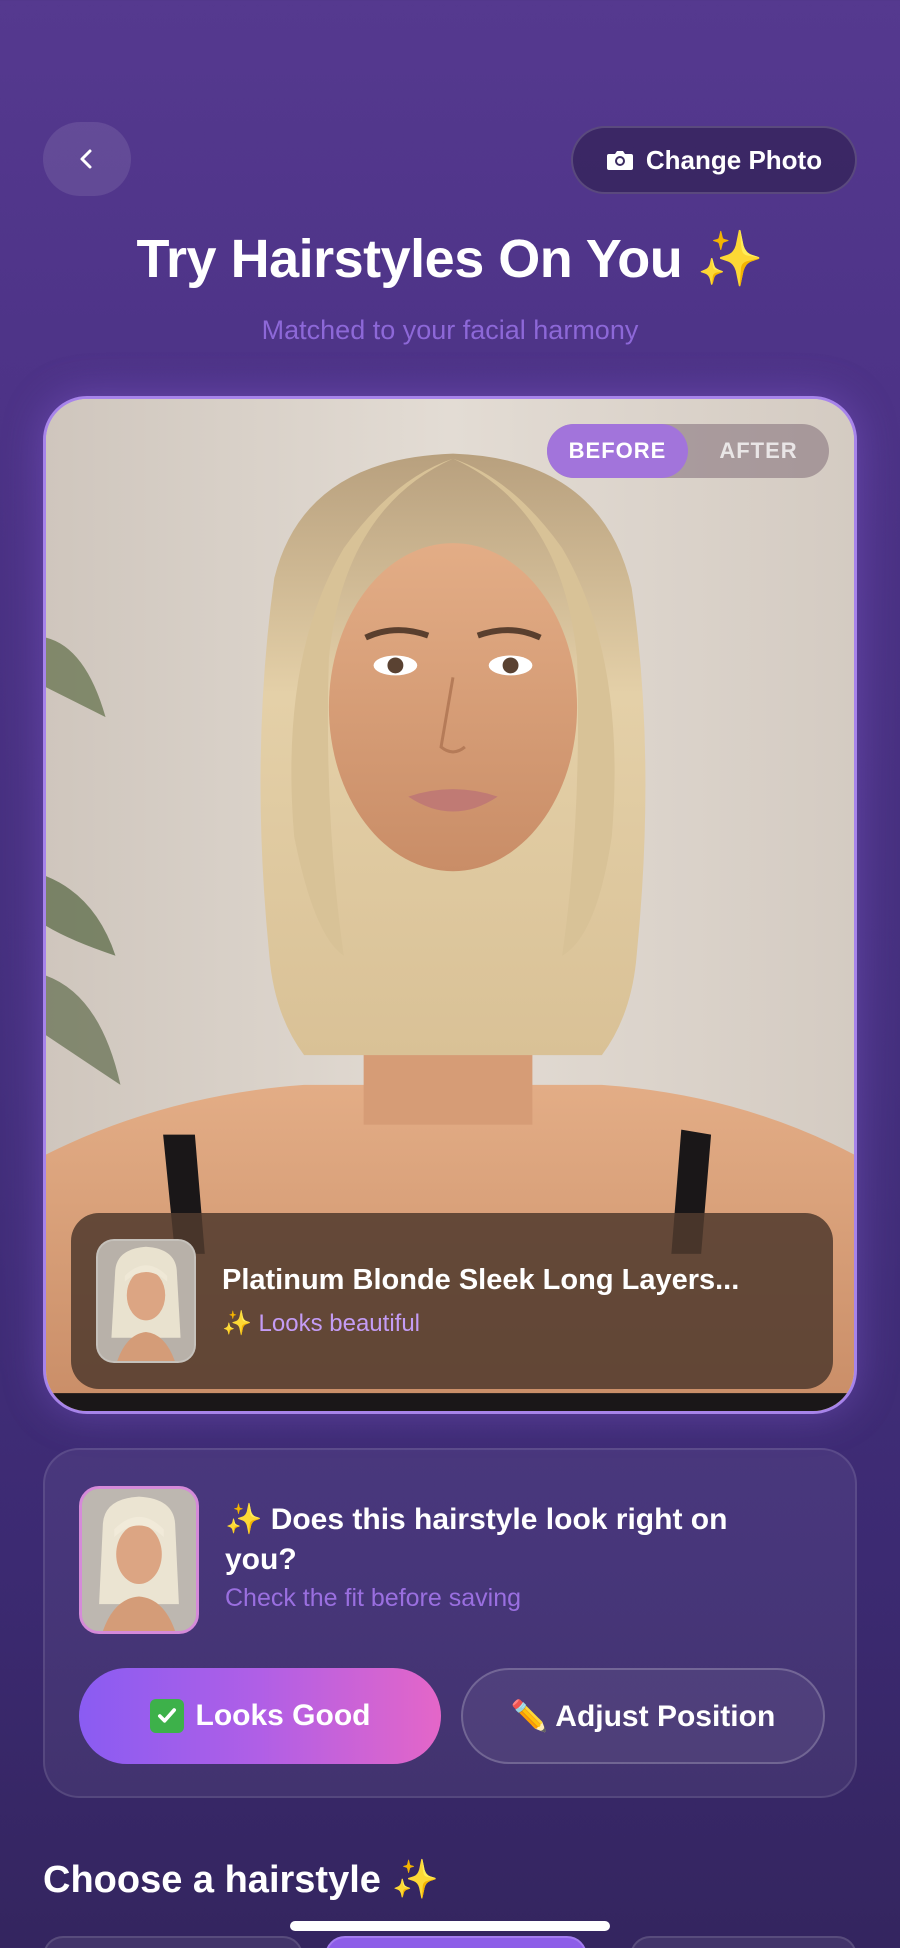 Image resolution: width=900 pixels, height=1948 pixels. Describe the element at coordinates (241, 1880) in the screenshot. I see `choose-hairstyle-heading: Choose a hairstyle ✨` at that location.